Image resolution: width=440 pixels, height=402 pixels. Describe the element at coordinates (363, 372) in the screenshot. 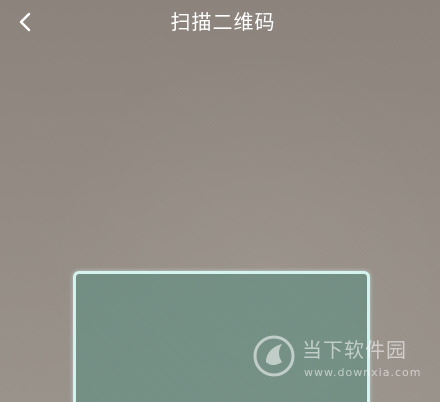

I see `watermark-url: www.downxia.com` at that location.